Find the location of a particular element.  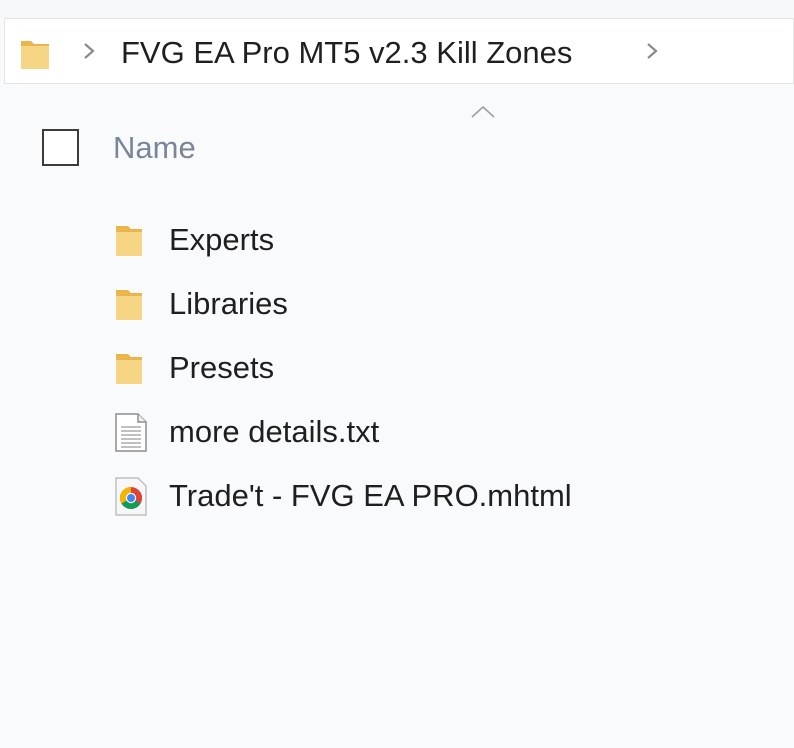

file-name: Experts is located at coordinates (222, 239).